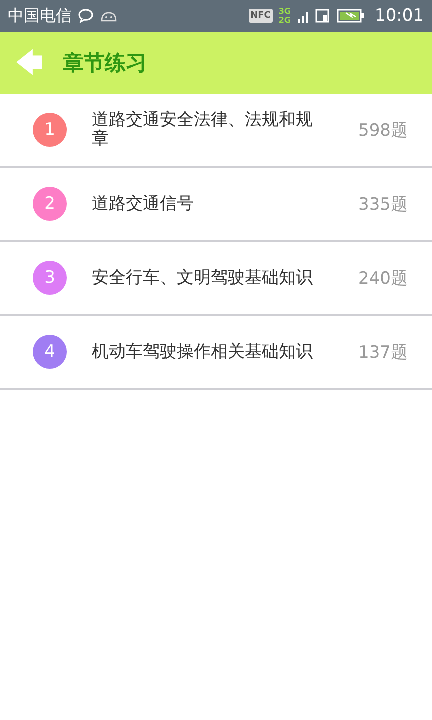 The width and height of the screenshot is (432, 720). What do you see at coordinates (383, 131) in the screenshot?
I see `question-count: 598题` at bounding box center [383, 131].